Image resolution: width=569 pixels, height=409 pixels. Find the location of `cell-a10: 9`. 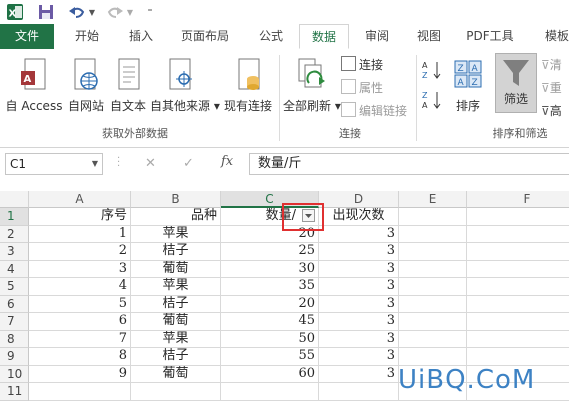

cell-a10: 9 is located at coordinates (80, 374).